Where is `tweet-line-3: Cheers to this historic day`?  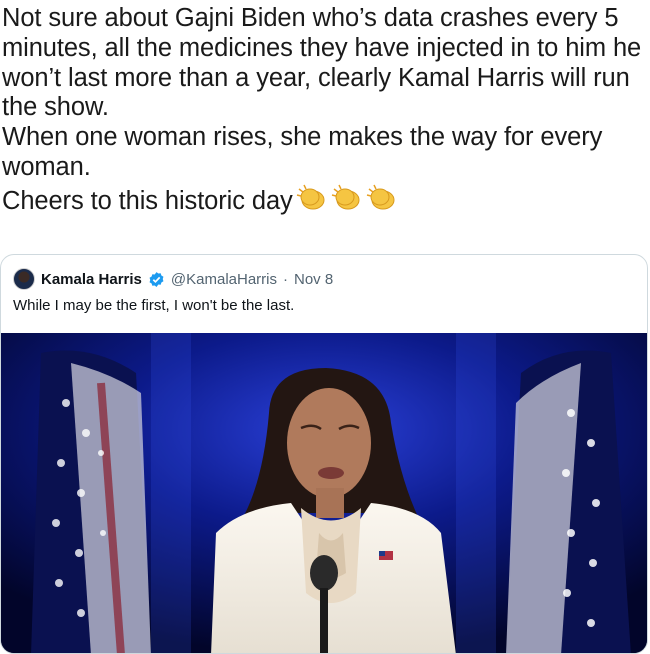
tweet-line-3: Cheers to this historic day is located at coordinates (325, 202).